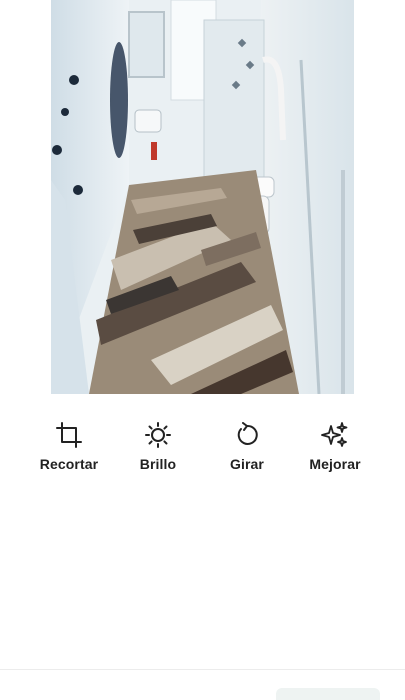  Describe the element at coordinates (202, 669) in the screenshot. I see `bottom-divider` at that location.